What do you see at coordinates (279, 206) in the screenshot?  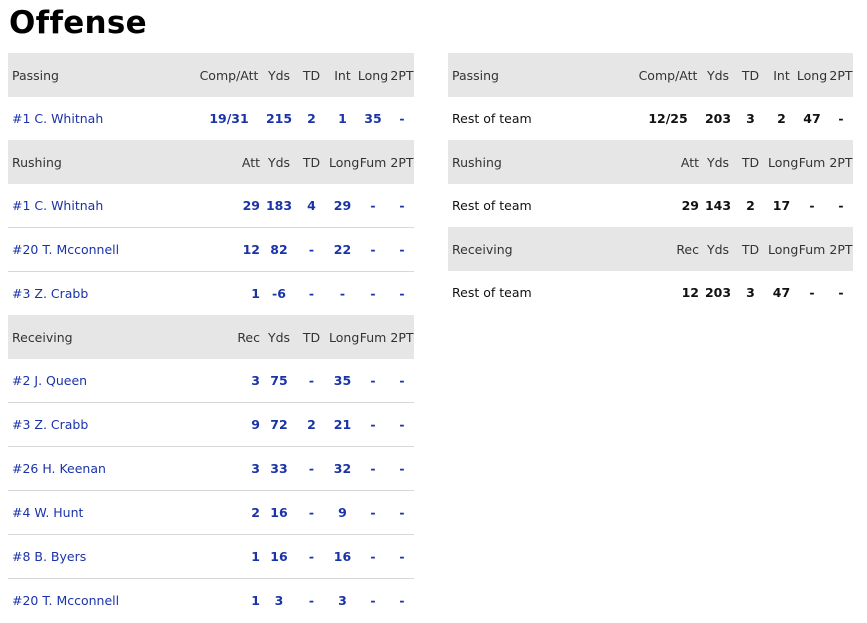 I see `stat-cell: 183` at bounding box center [279, 206].